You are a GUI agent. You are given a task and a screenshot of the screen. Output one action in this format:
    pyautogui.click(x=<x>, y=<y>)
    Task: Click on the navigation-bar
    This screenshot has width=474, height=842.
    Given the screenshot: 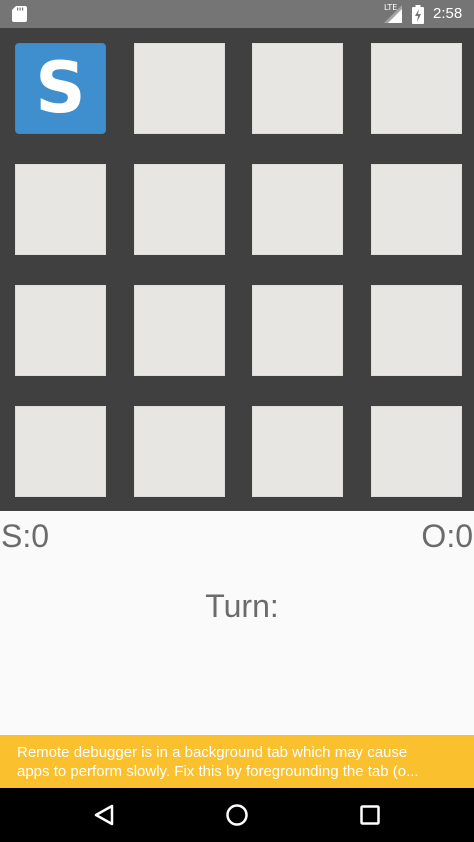 What is the action you would take?
    pyautogui.click(x=237, y=815)
    